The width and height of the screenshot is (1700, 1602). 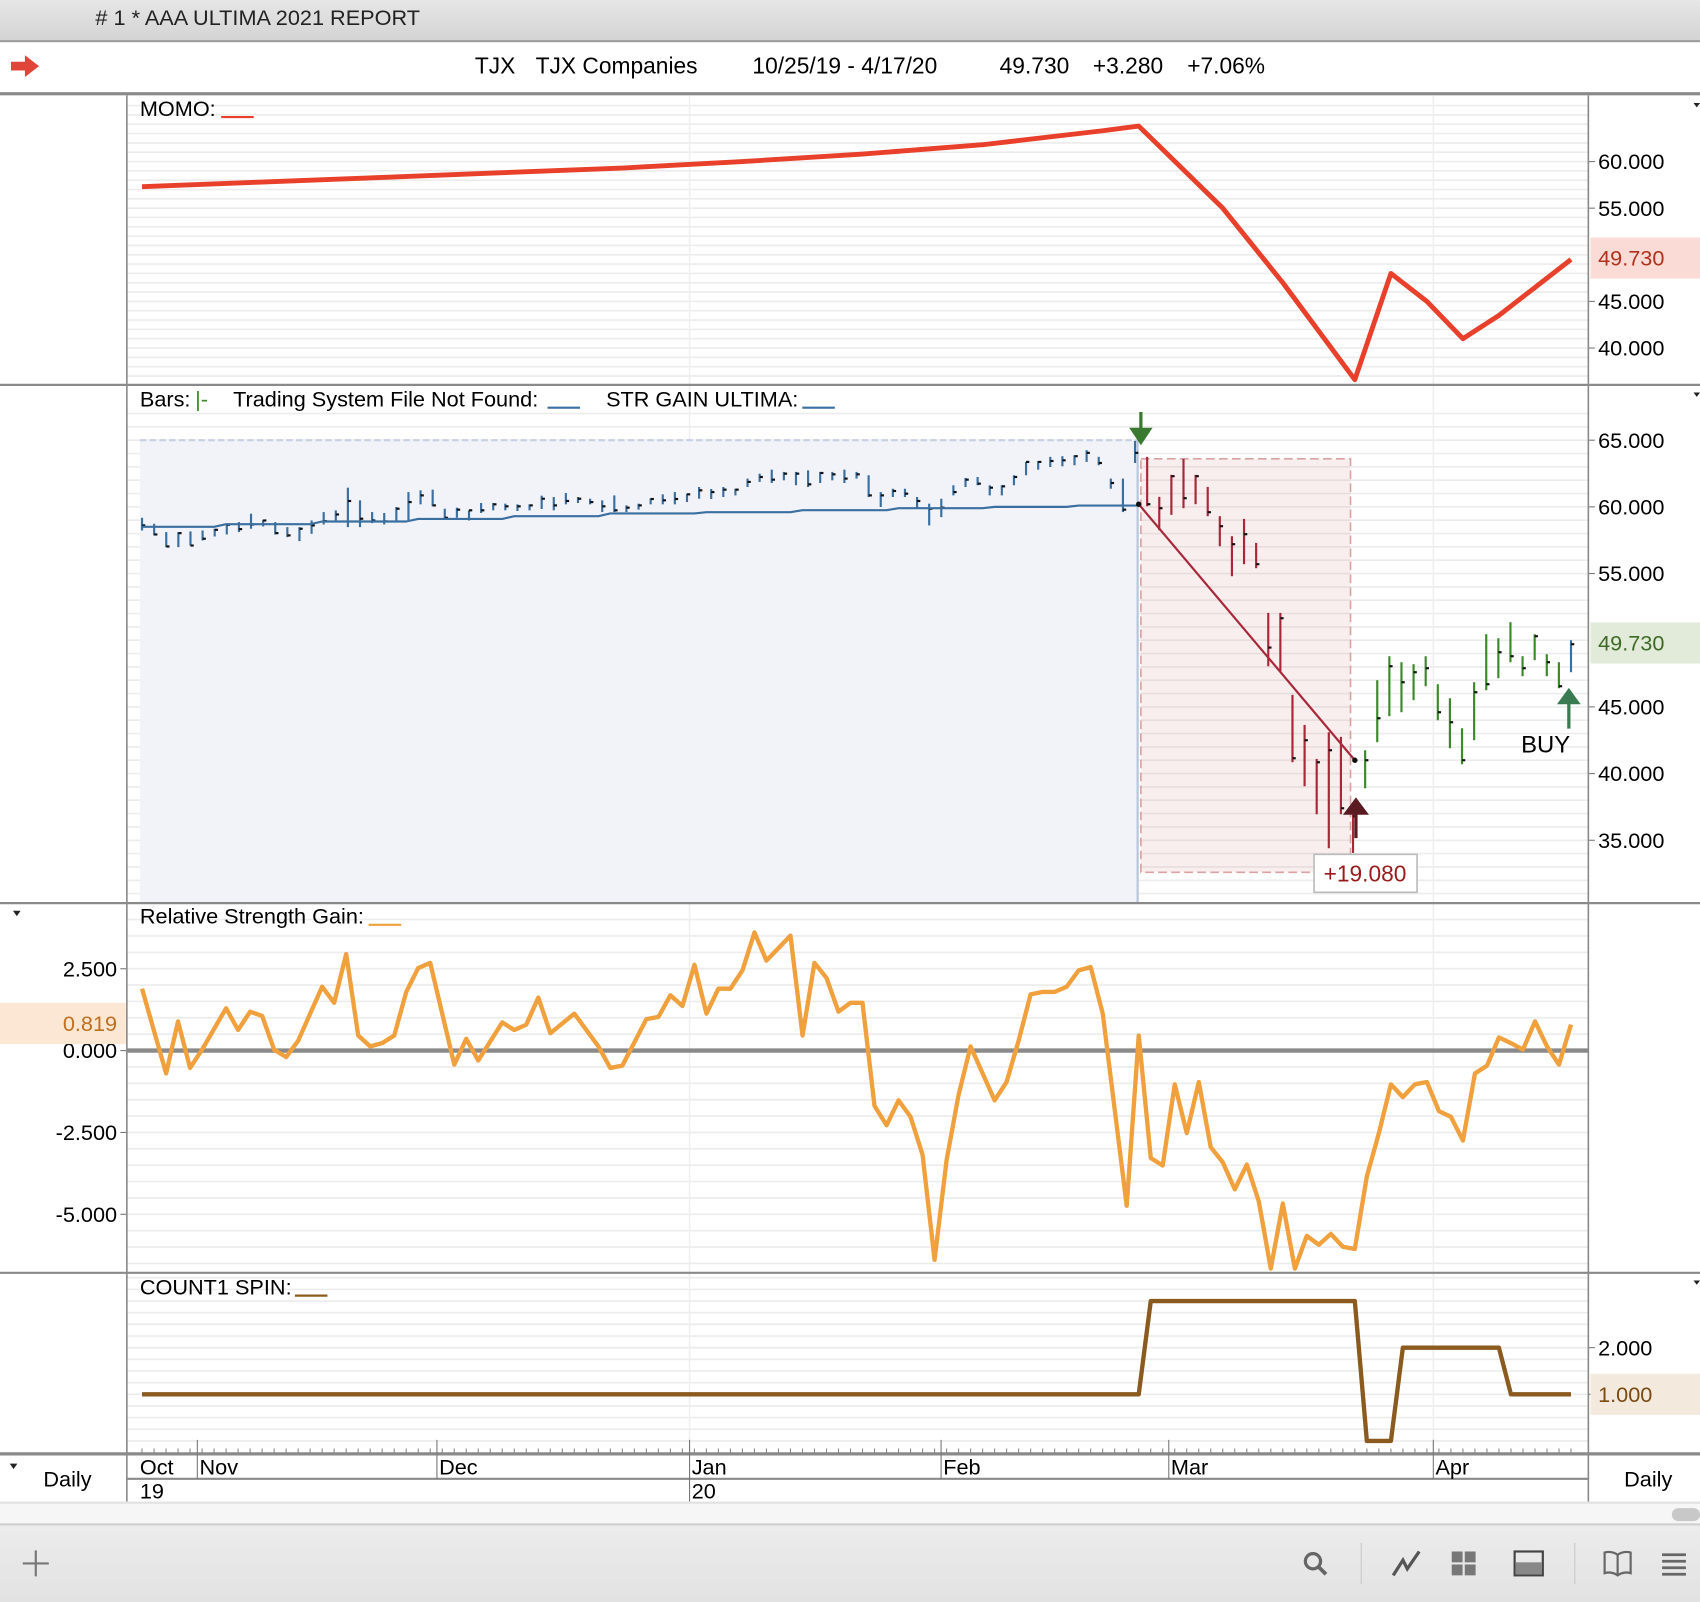 I want to click on y-tick-label: 2.000, so click(x=1625, y=1347).